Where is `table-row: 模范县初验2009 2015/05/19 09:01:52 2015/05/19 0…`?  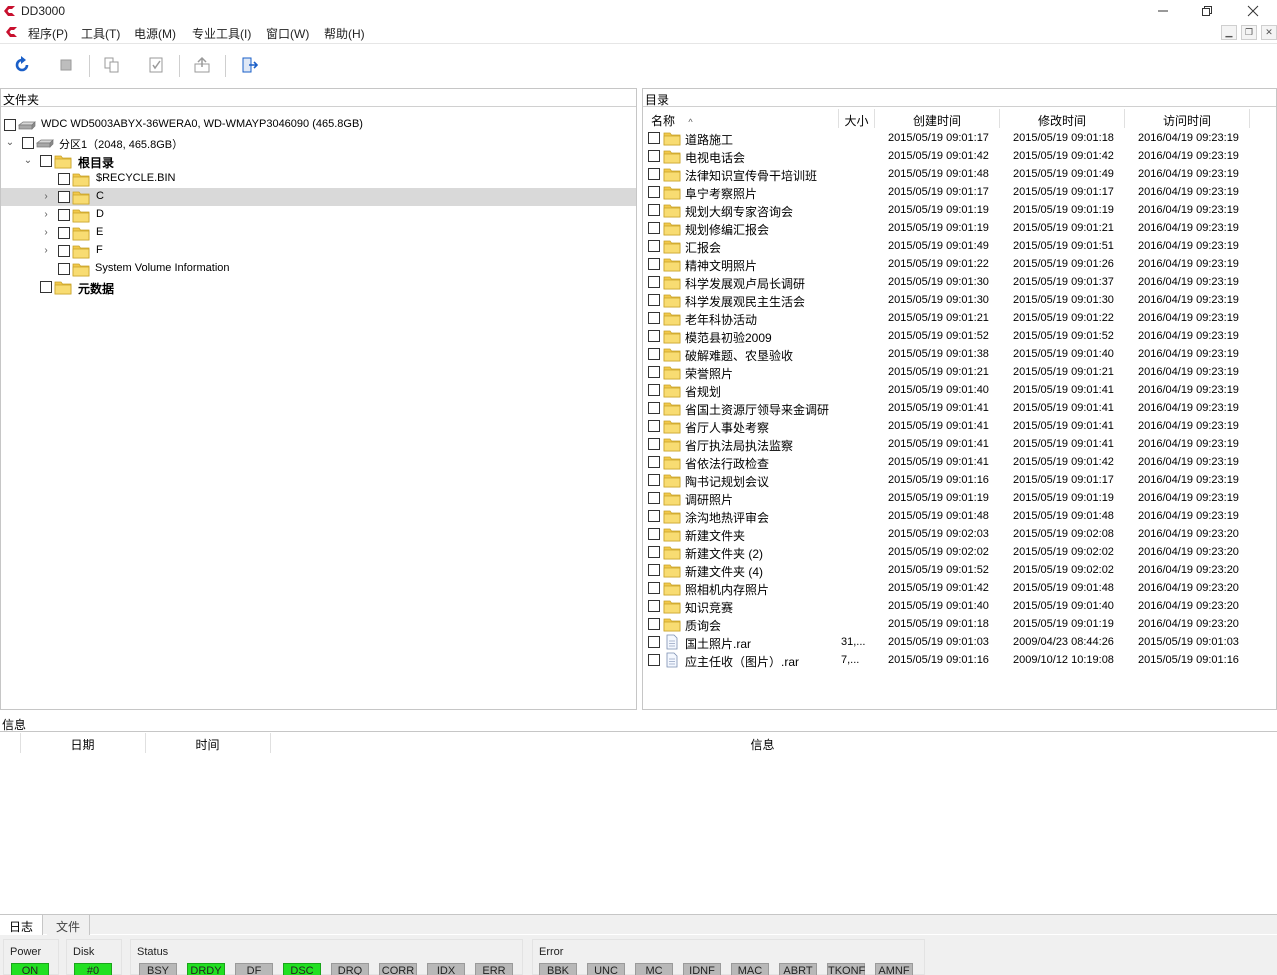
table-row: 模范县初验2009 2015/05/19 09:01:52 2015/05/19 0… is located at coordinates (959, 336).